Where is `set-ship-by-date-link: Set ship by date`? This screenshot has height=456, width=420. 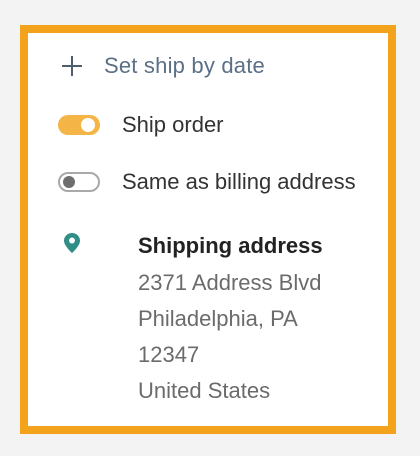 set-ship-by-date-link: Set ship by date is located at coordinates (225, 66).